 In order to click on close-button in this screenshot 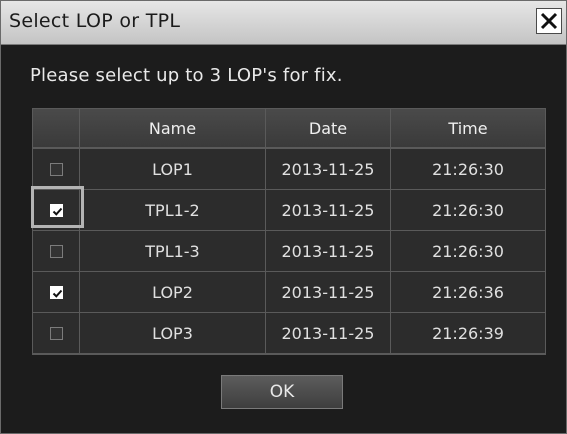, I will do `click(549, 21)`.